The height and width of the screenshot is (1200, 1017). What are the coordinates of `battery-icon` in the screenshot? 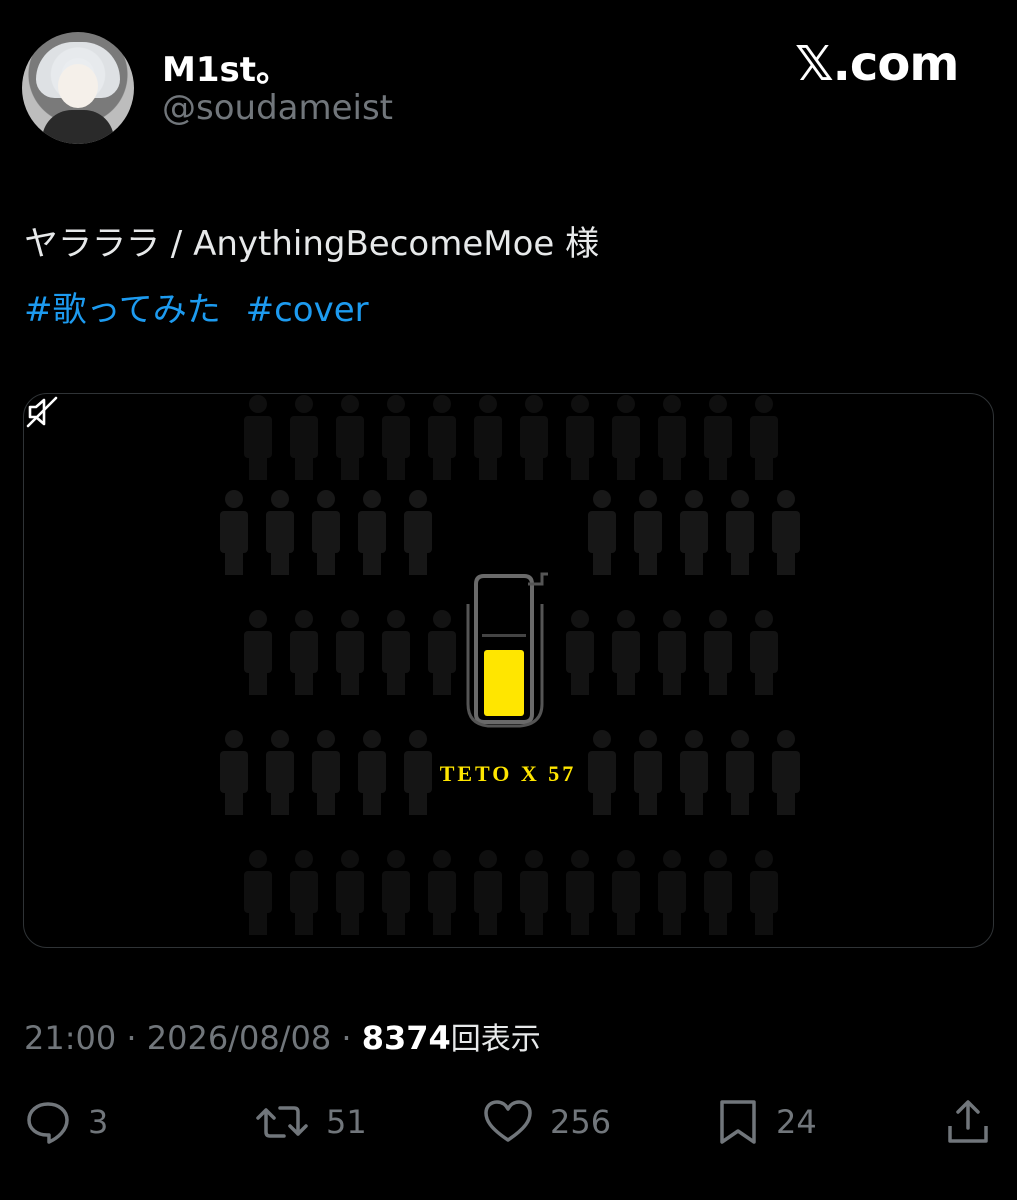 It's located at (507, 650).